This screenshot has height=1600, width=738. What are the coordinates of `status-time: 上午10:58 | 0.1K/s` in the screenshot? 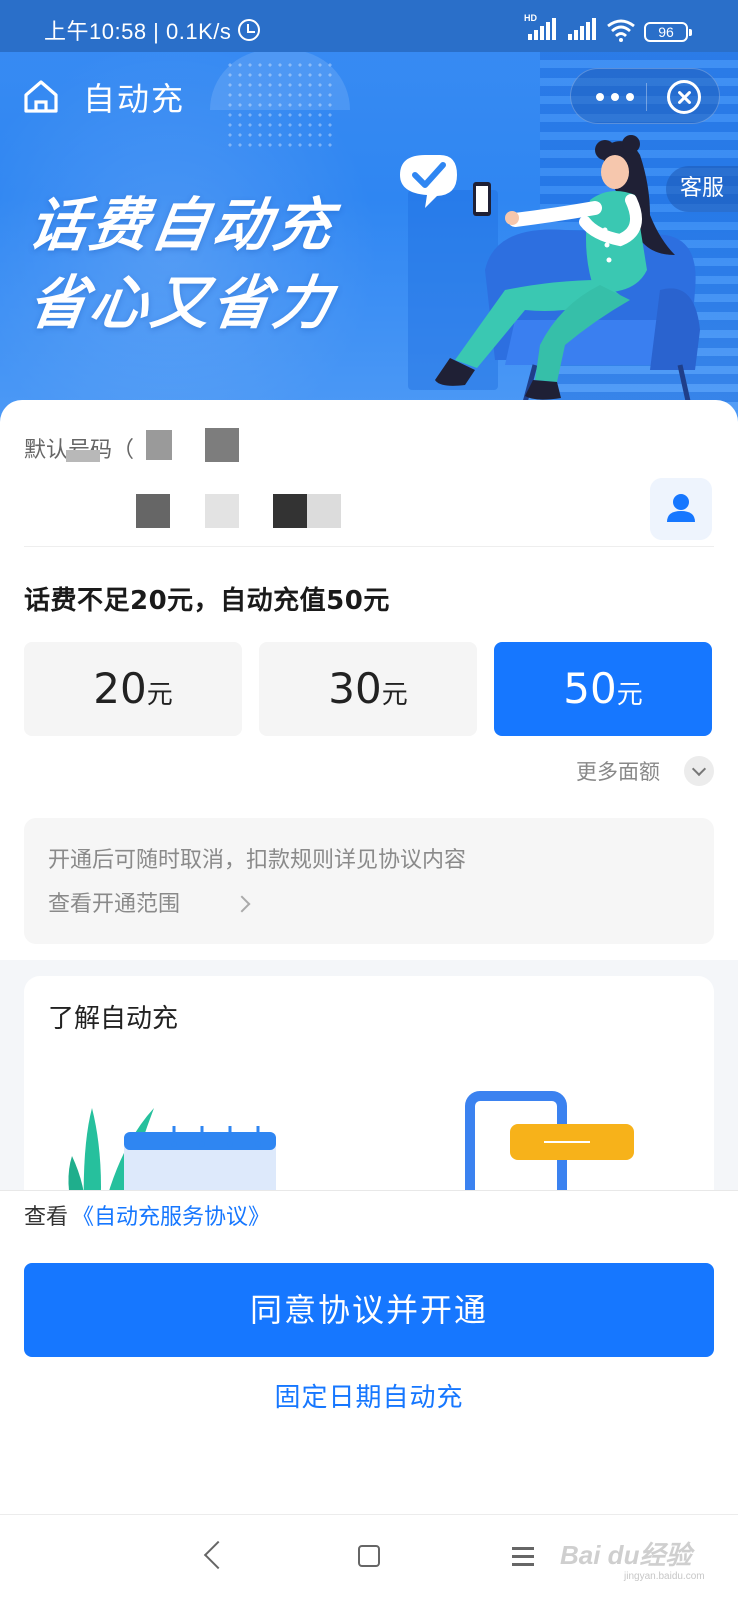 It's located at (138, 31).